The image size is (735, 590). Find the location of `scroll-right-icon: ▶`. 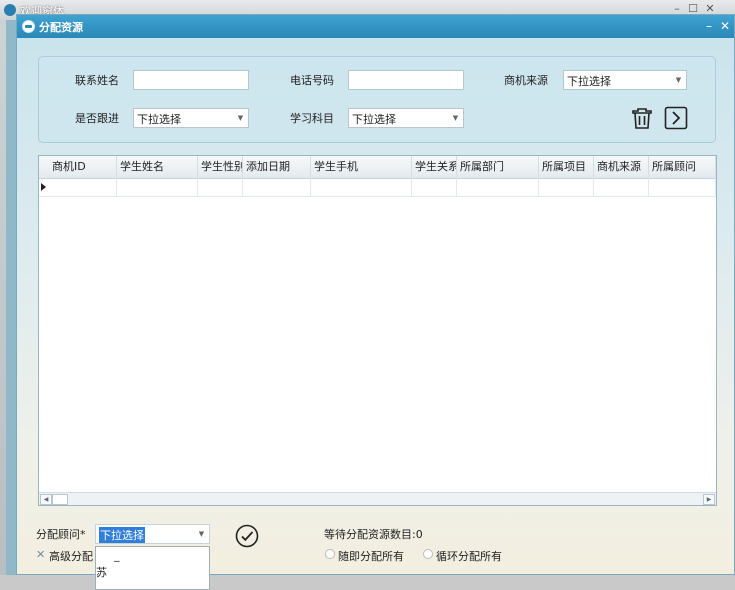

scroll-right-icon: ▶ is located at coordinates (709, 499).